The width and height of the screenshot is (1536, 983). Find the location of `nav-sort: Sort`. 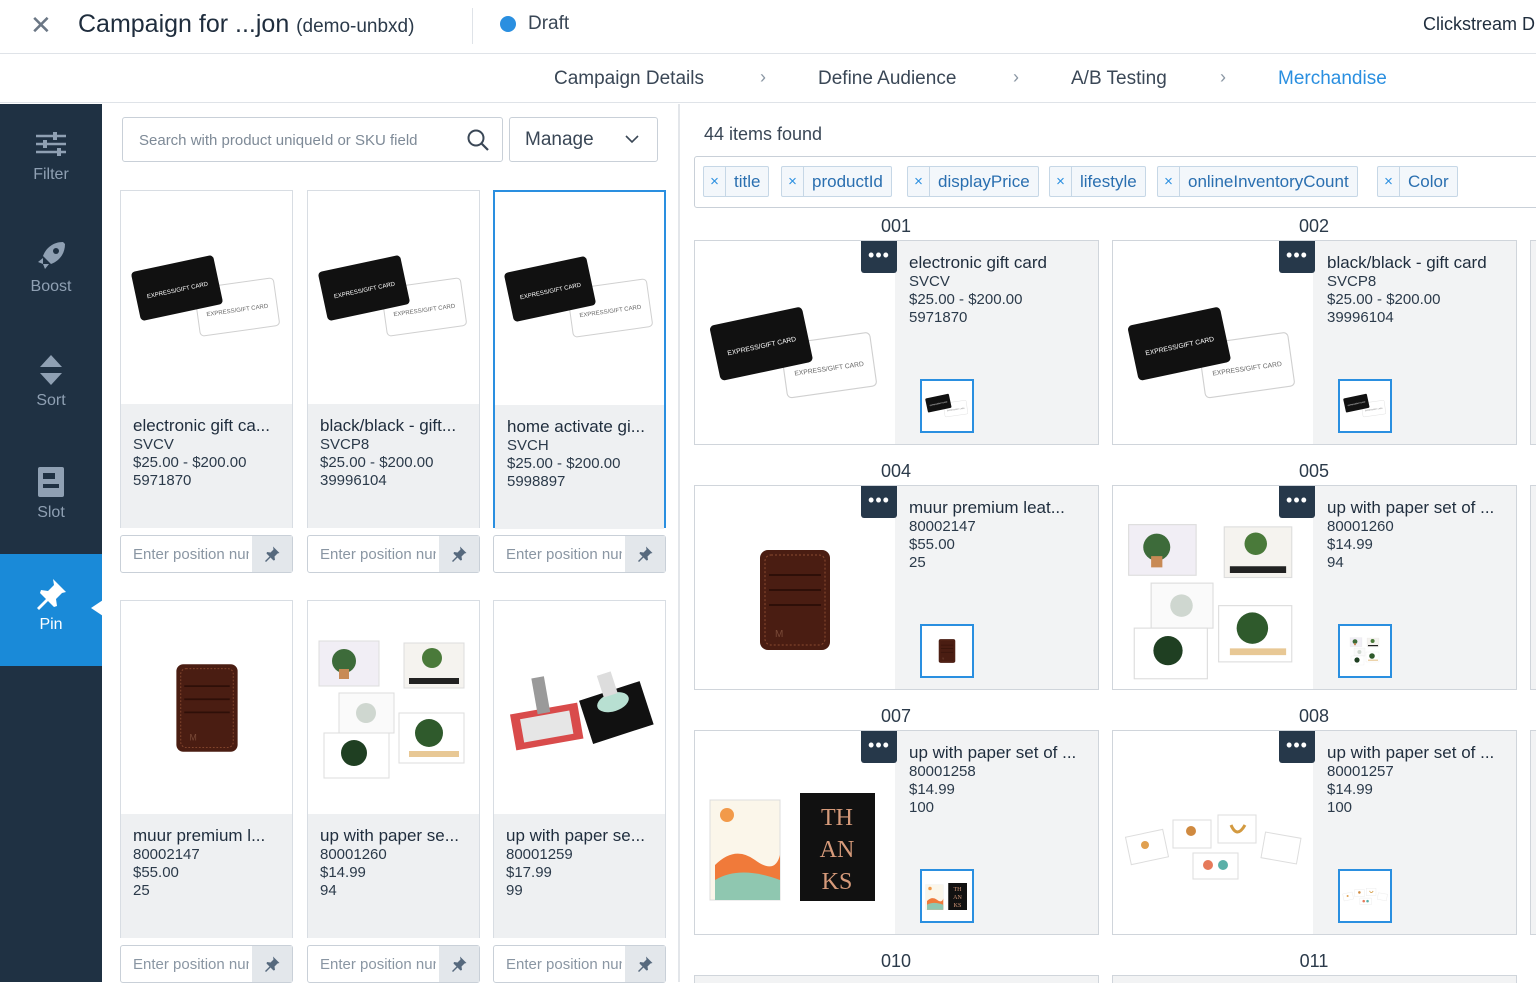

nav-sort: Sort is located at coordinates (51, 386).